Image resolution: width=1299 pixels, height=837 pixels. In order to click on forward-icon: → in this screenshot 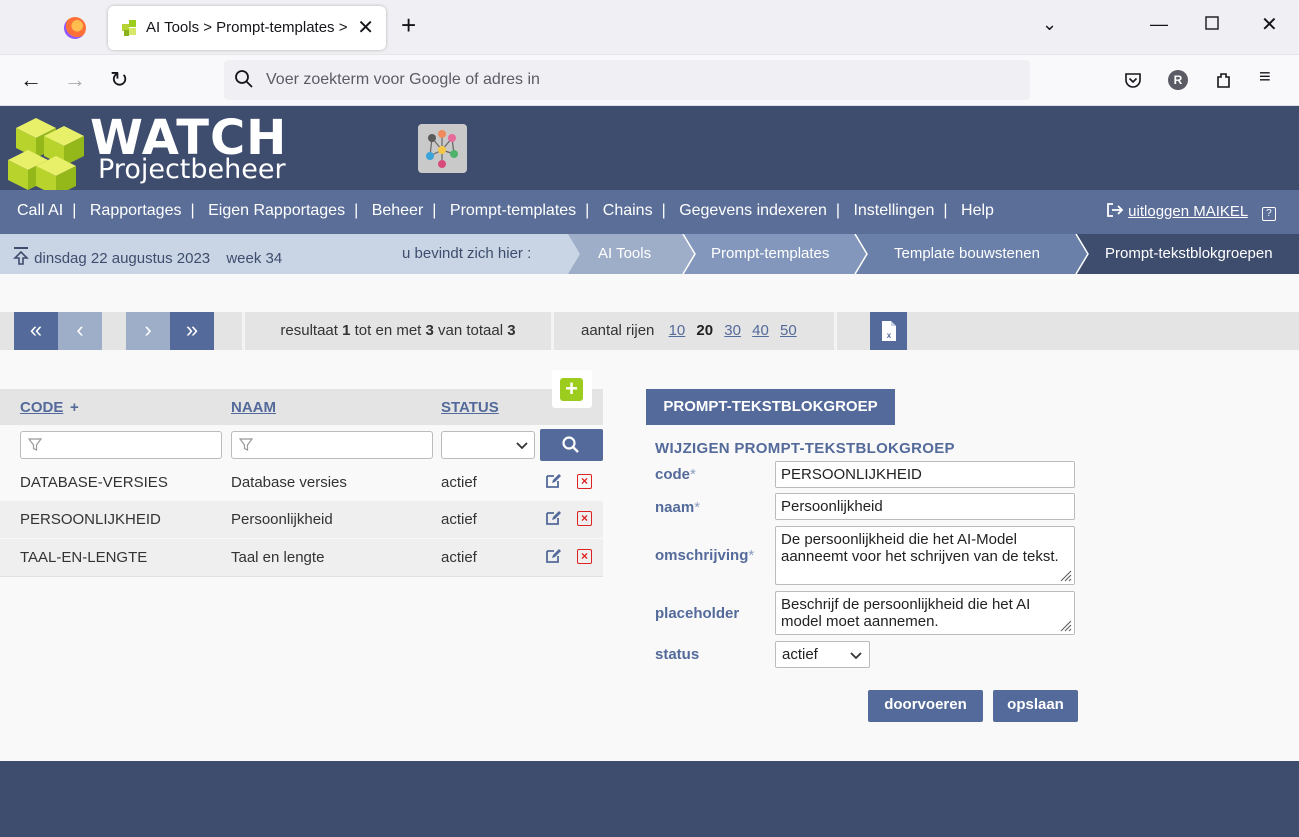, I will do `click(75, 80)`.